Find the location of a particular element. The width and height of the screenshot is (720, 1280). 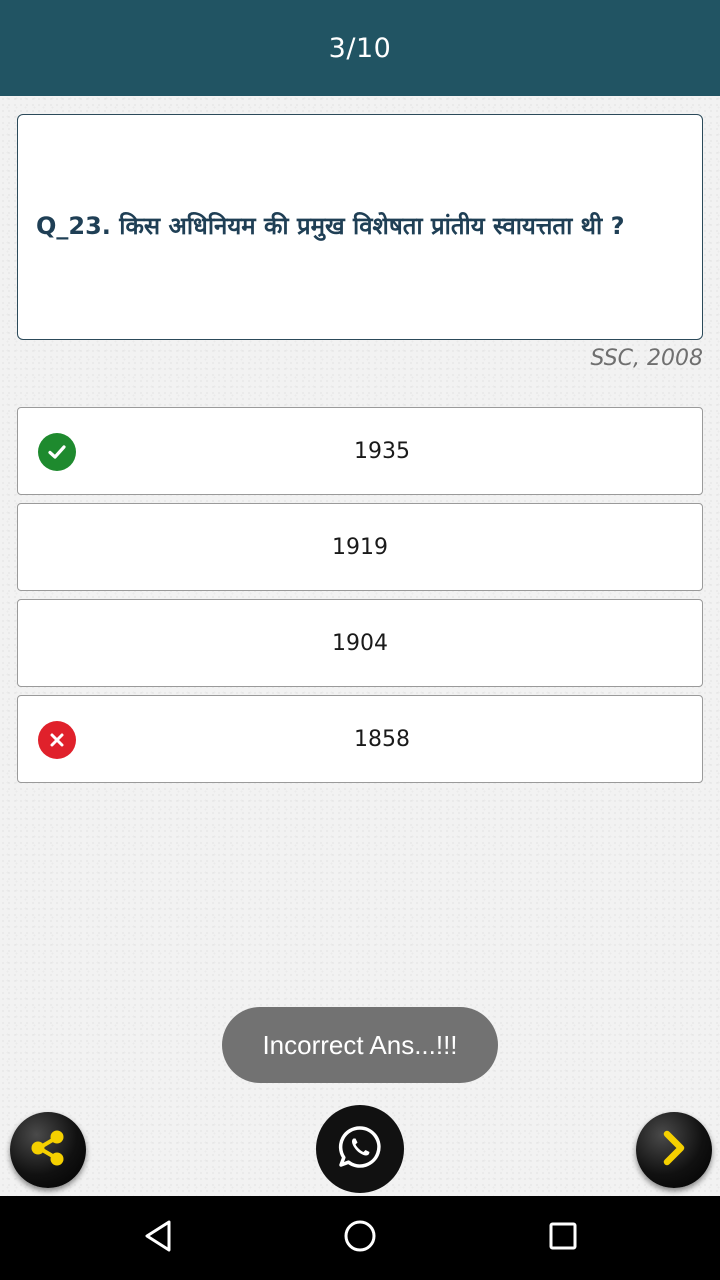

check-icon is located at coordinates (57, 452).